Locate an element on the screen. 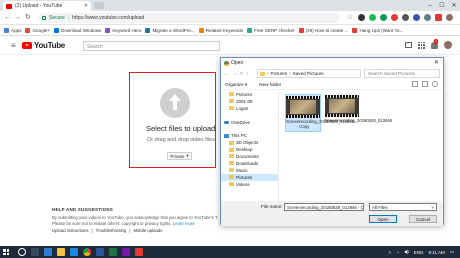  nav-pane-item: 3D Objects is located at coordinates (249, 142).